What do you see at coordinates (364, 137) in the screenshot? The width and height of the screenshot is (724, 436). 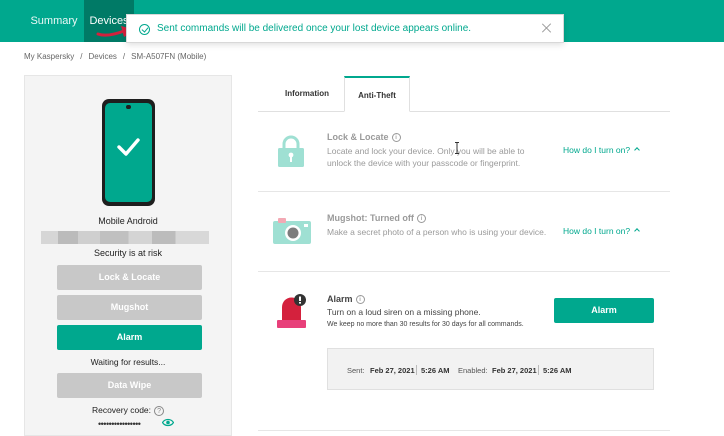 I see `lock-locate-title: Lock & Locate i` at bounding box center [364, 137].